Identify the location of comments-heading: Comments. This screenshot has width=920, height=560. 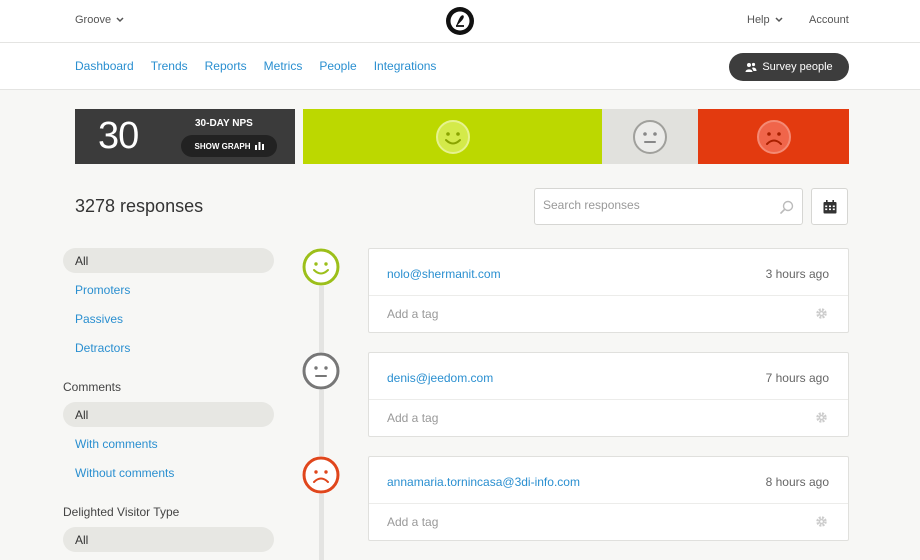
(92, 387).